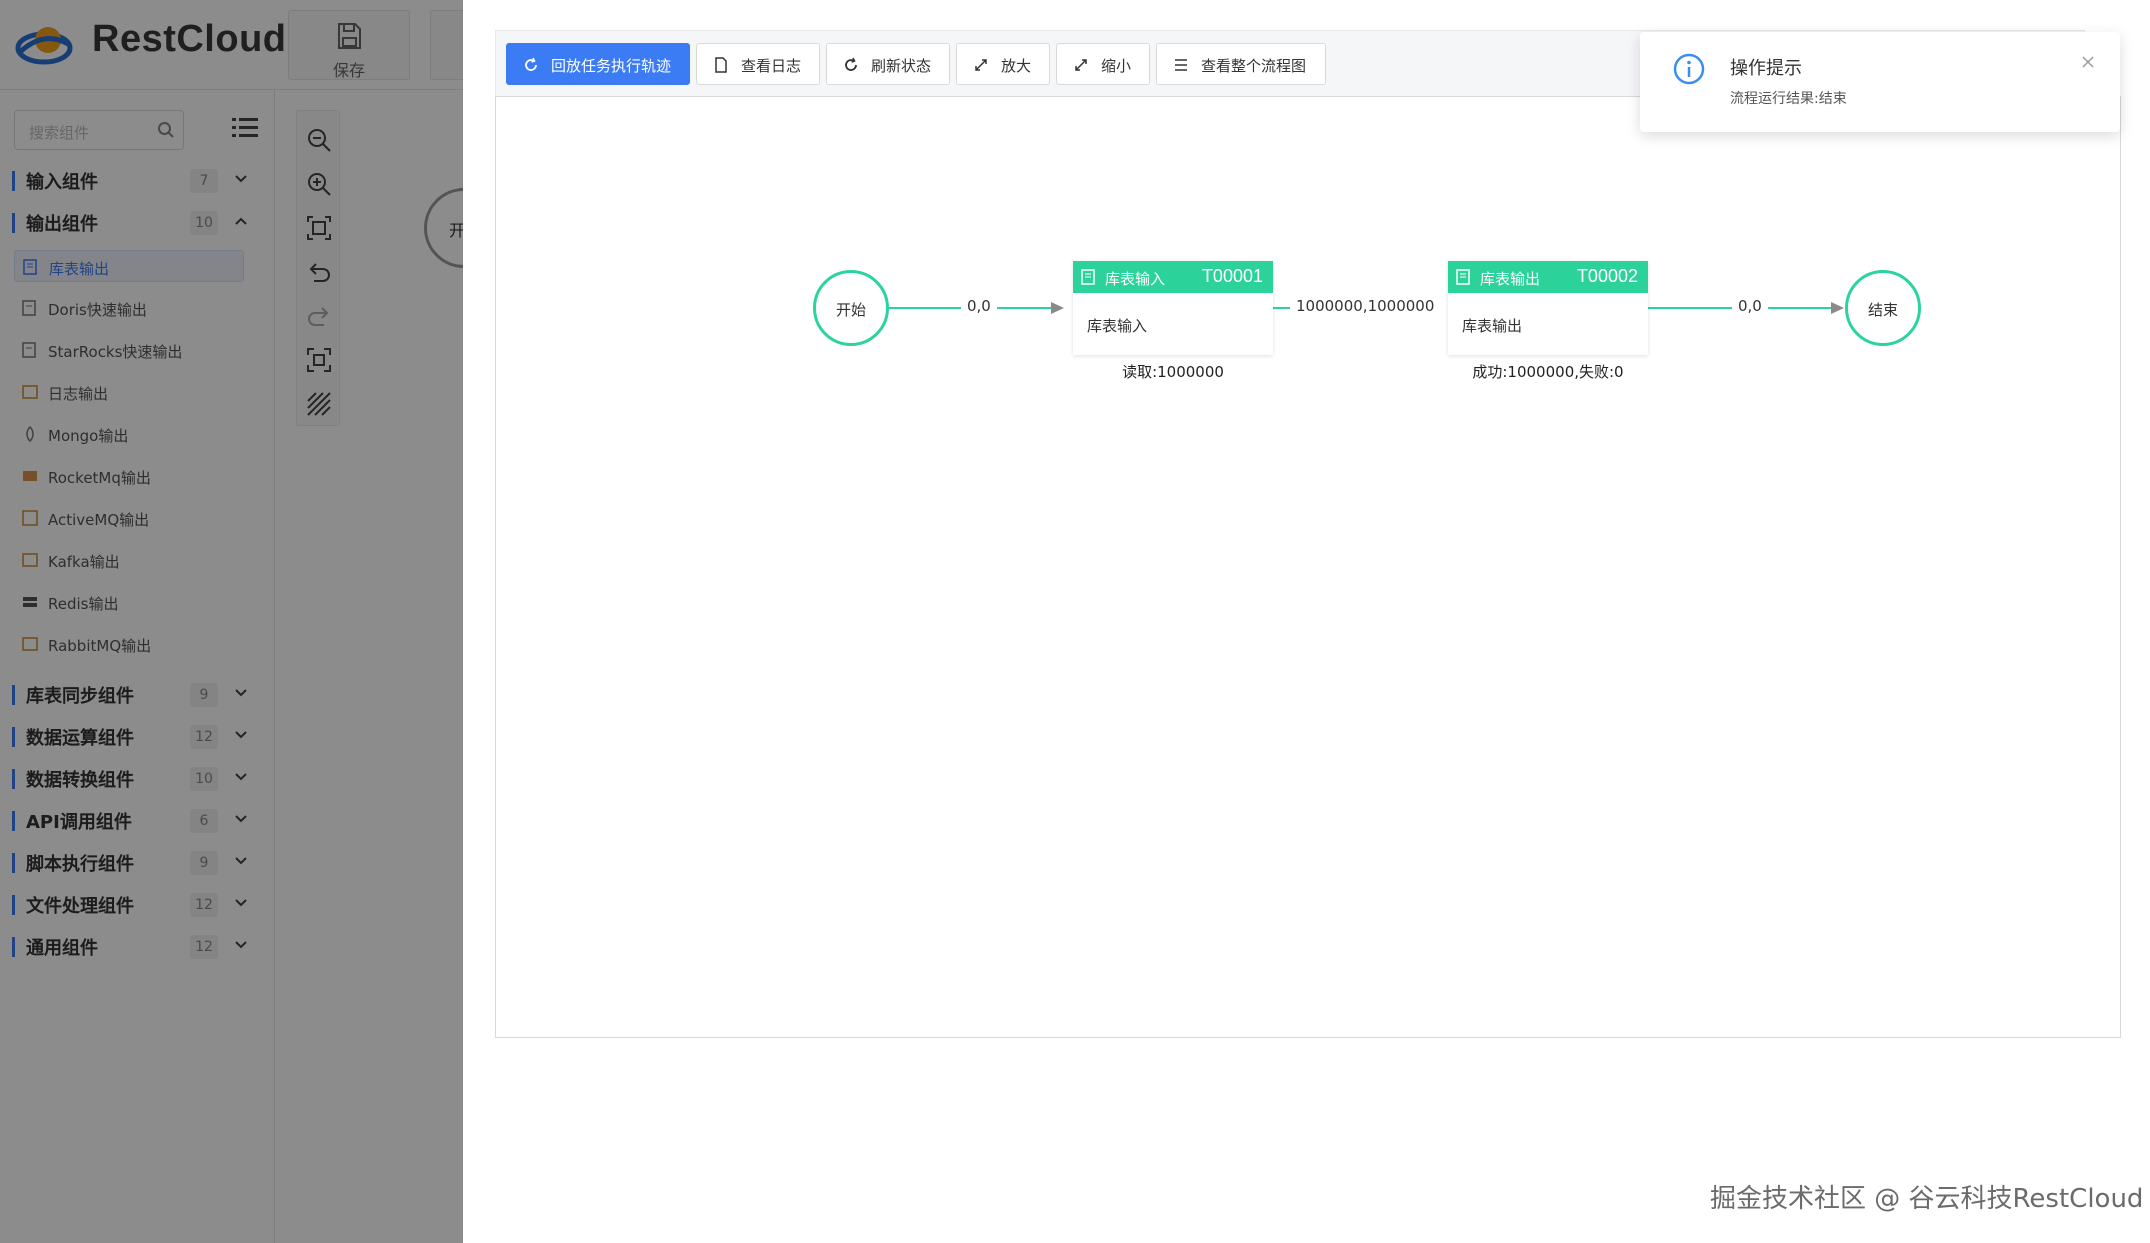 This screenshot has width=2150, height=1243. Describe the element at coordinates (611, 66) in the screenshot. I see `replay-trace-label: 回放任务执行轨迹` at that location.